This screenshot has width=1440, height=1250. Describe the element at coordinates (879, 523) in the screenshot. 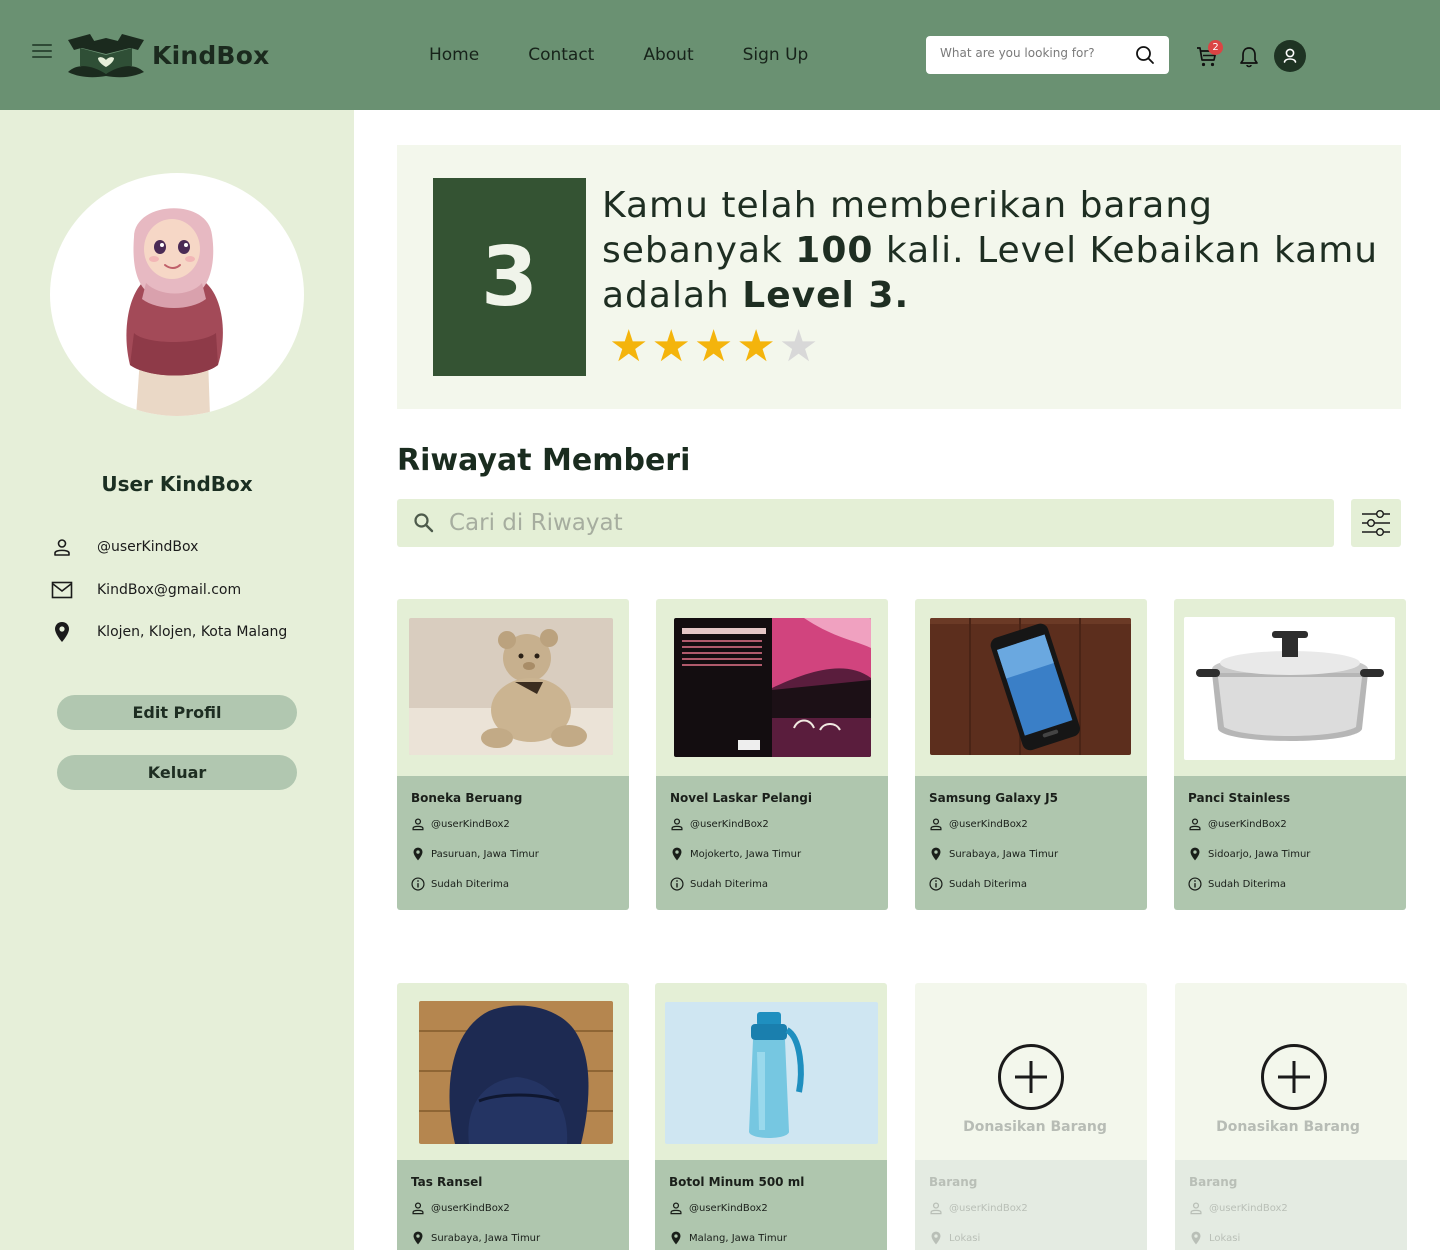

I see `history-search-input` at that location.